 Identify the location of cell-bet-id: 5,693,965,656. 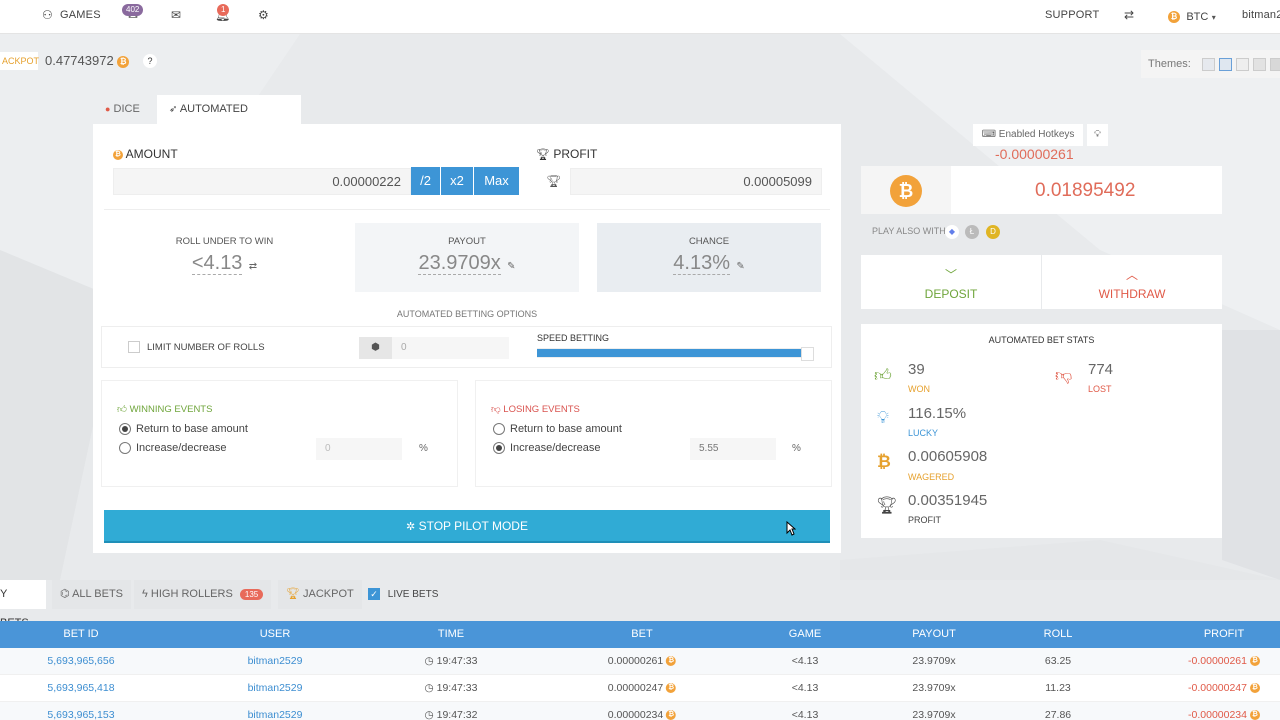
(80, 661).